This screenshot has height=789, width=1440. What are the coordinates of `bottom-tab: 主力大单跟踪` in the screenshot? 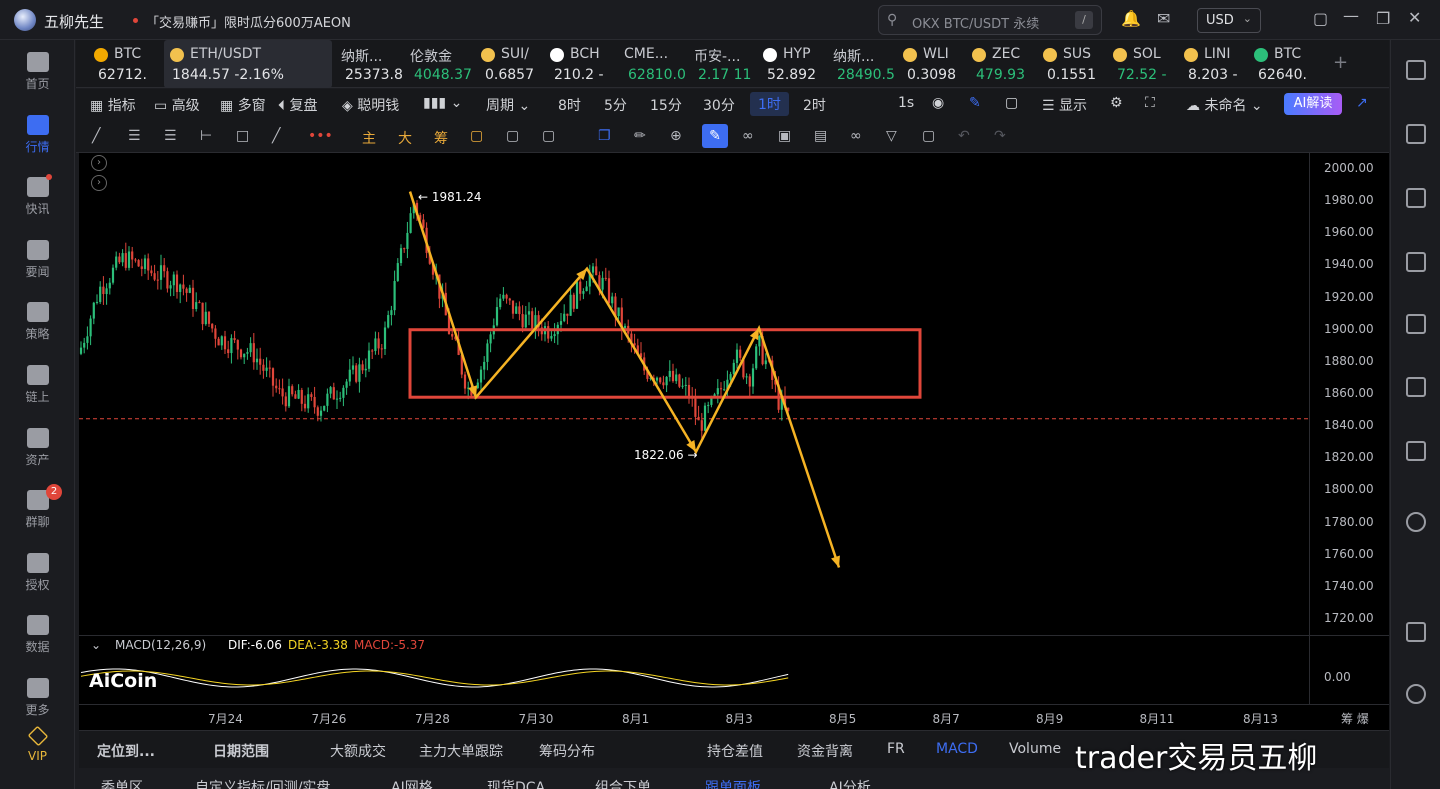 It's located at (461, 751).